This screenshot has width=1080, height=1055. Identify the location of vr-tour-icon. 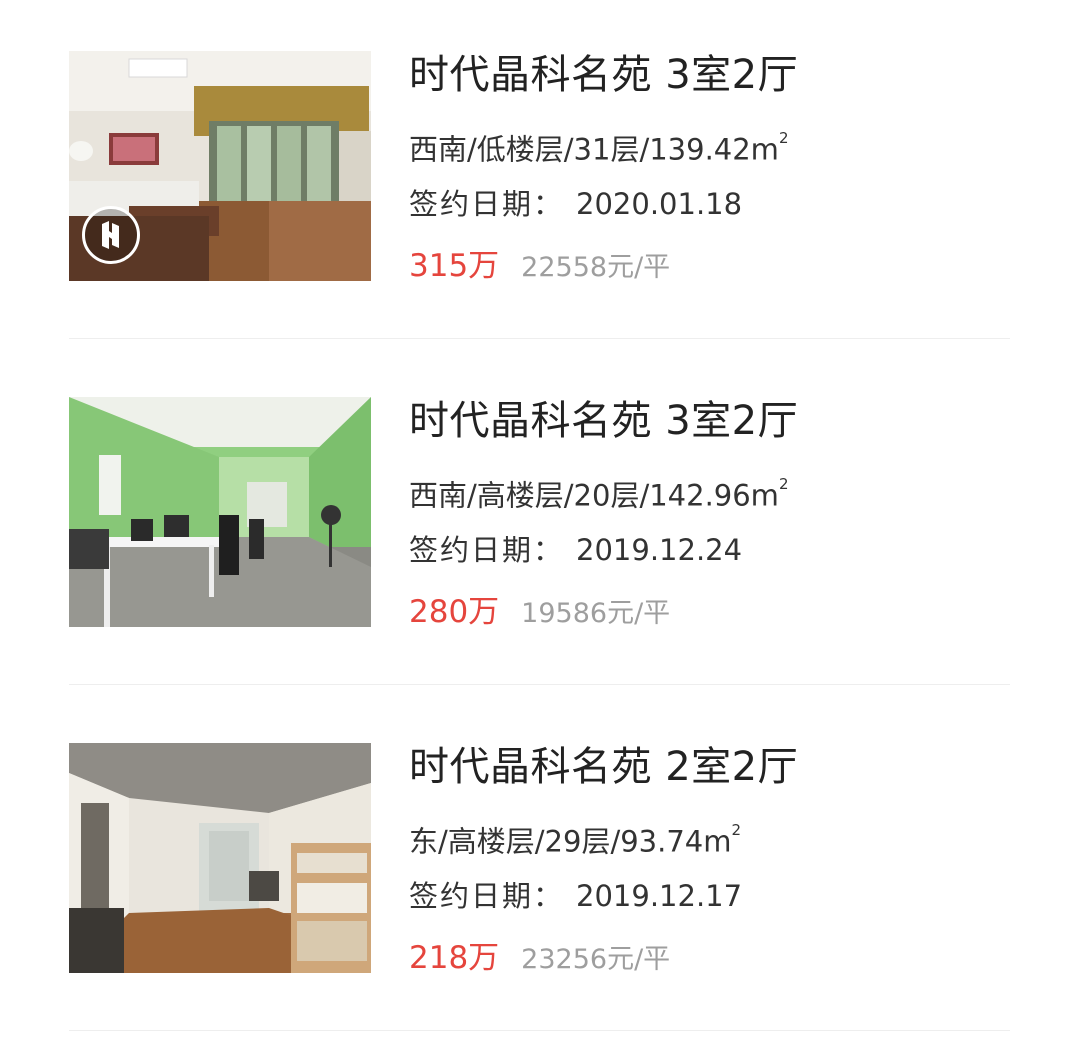
(111, 235).